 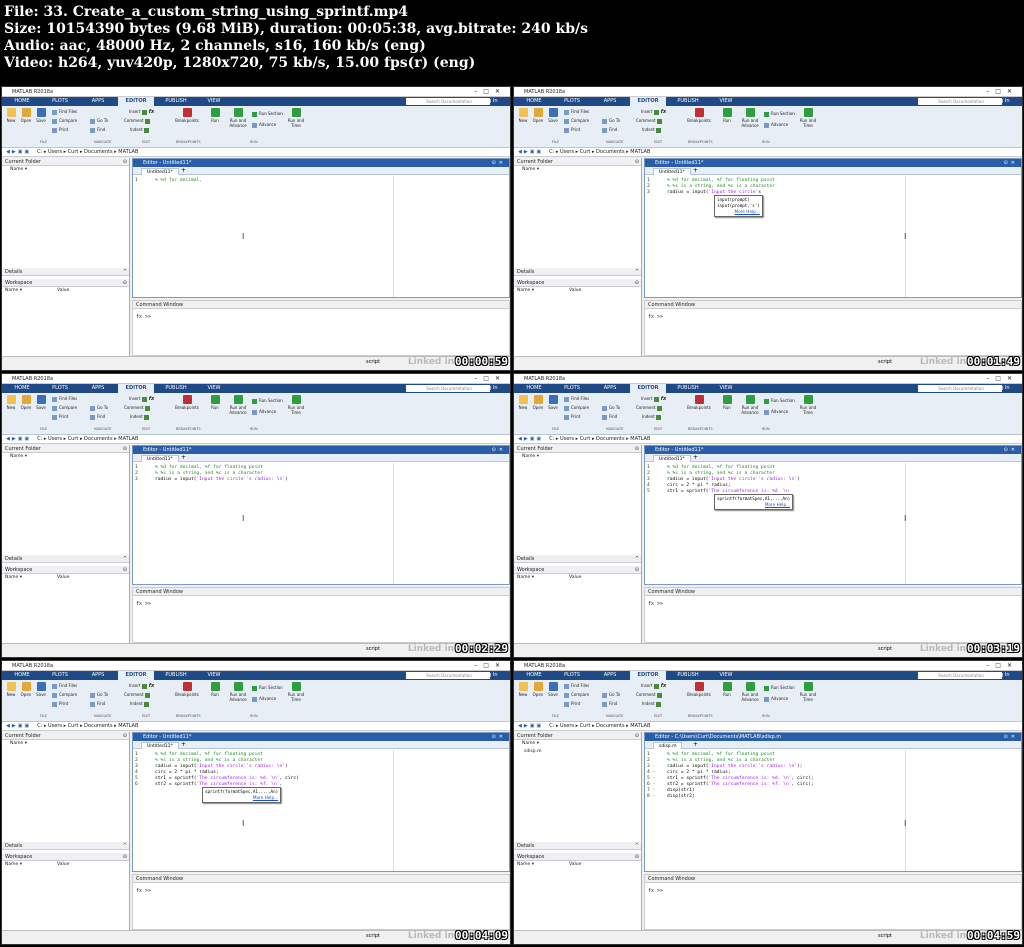 What do you see at coordinates (64, 686) in the screenshot?
I see `find-files-button: Find Files` at bounding box center [64, 686].